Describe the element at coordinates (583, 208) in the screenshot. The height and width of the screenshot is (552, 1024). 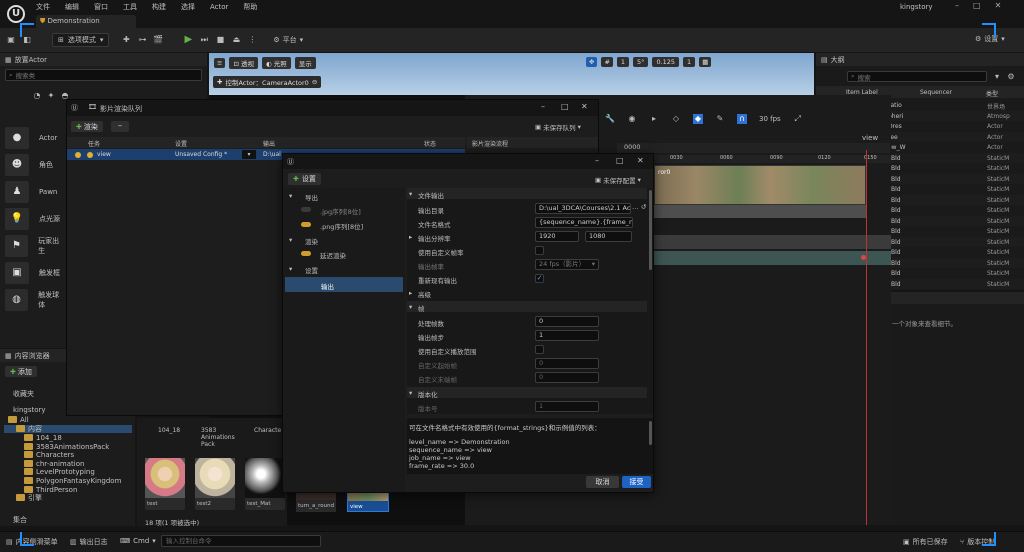
I see `output-dir-field: D:\ual_3DCA\Courses\2.1 Act` at that location.